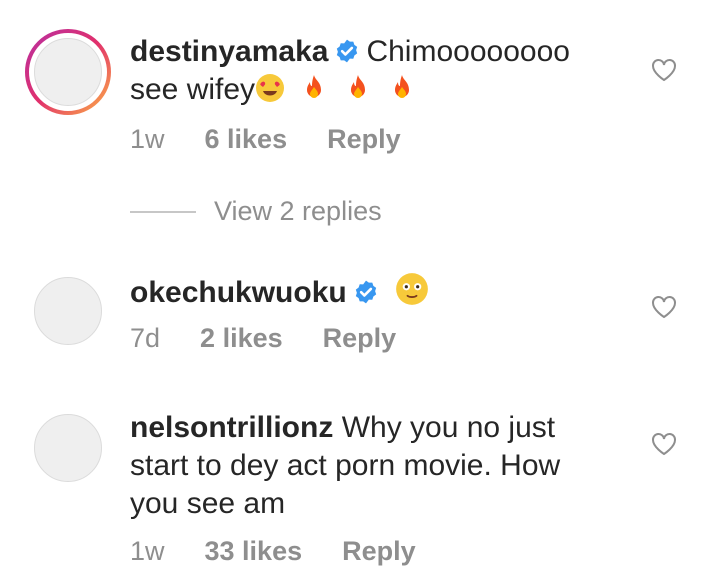 This screenshot has width=720, height=578. What do you see at coordinates (345, 465) in the screenshot?
I see `comment-body-line2: start to dey act porn movie. How` at bounding box center [345, 465].